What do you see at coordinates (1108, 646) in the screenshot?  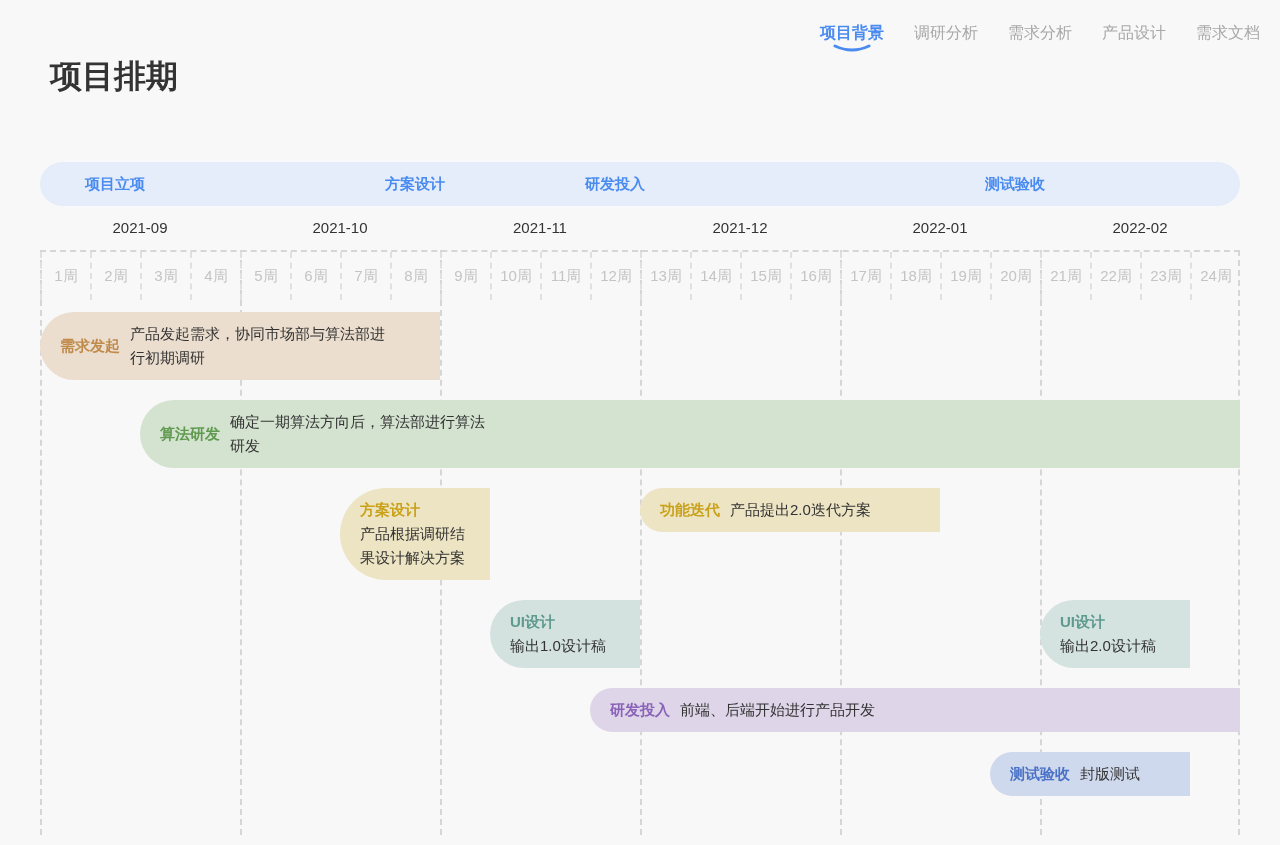 I see `task-description: 输出2.0设计稿` at bounding box center [1108, 646].